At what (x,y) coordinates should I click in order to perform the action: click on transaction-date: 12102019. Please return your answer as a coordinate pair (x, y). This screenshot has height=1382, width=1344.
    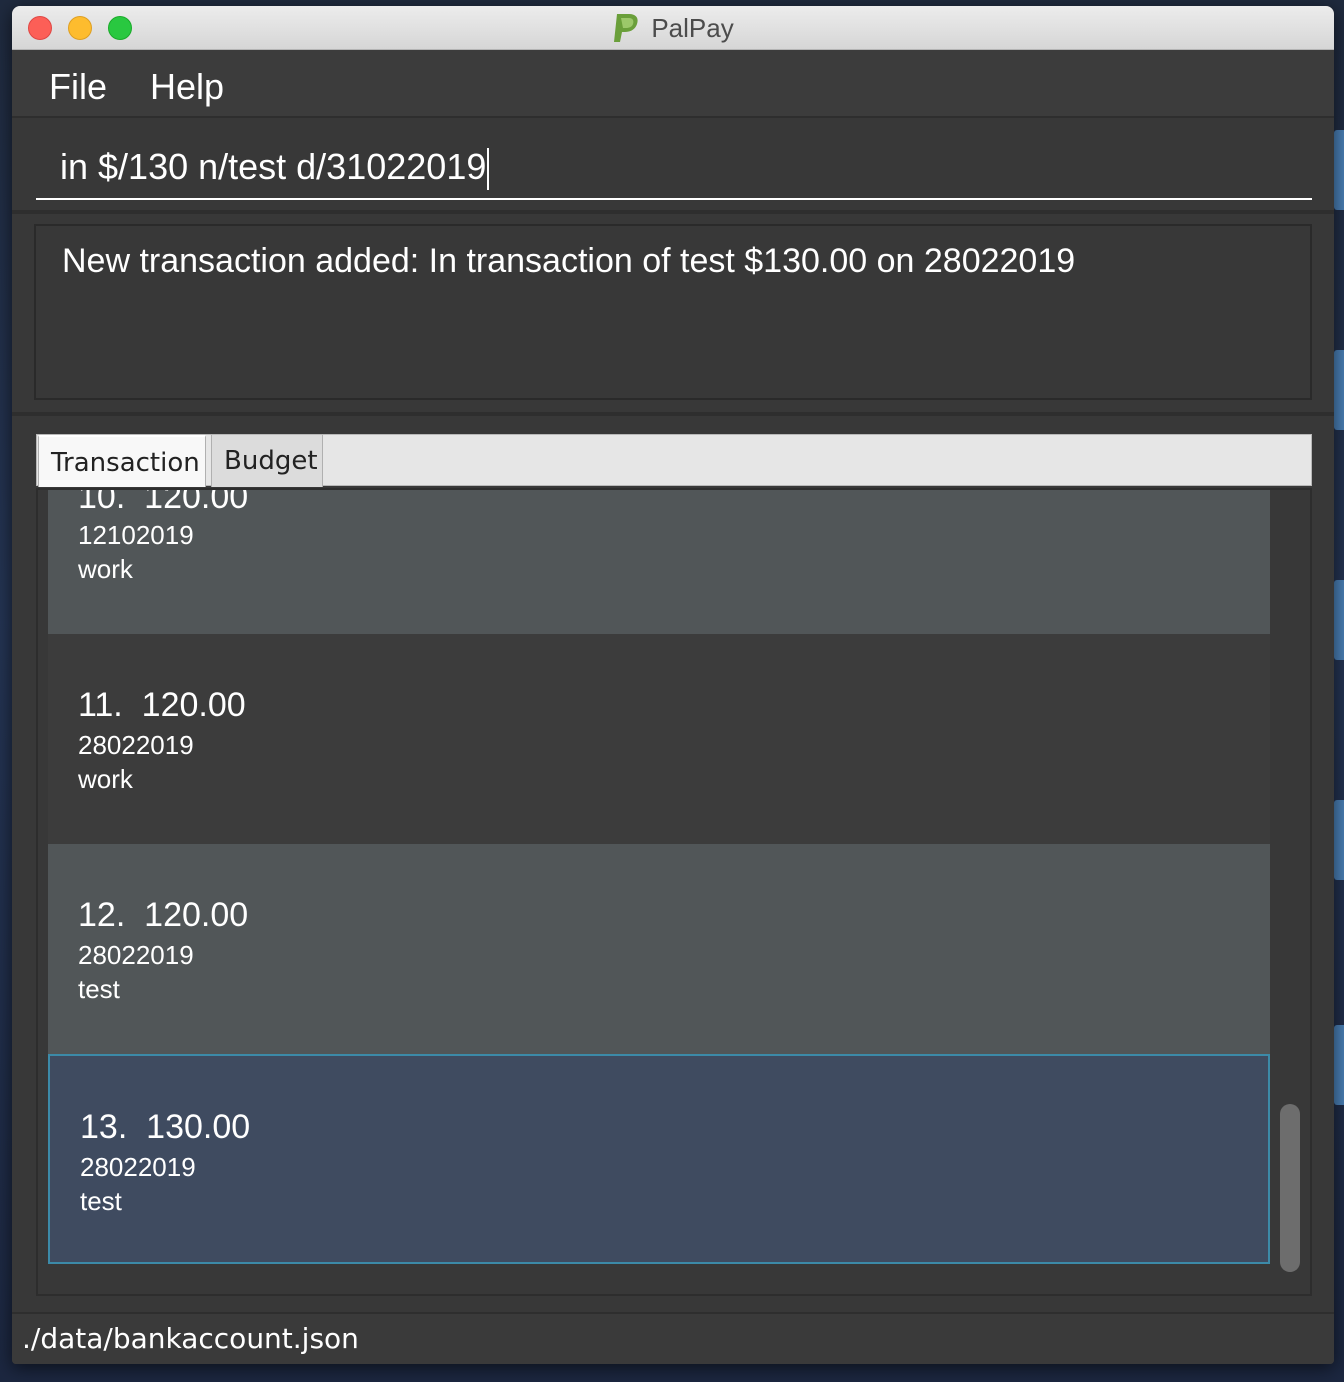
    Looking at the image, I should click on (136, 535).